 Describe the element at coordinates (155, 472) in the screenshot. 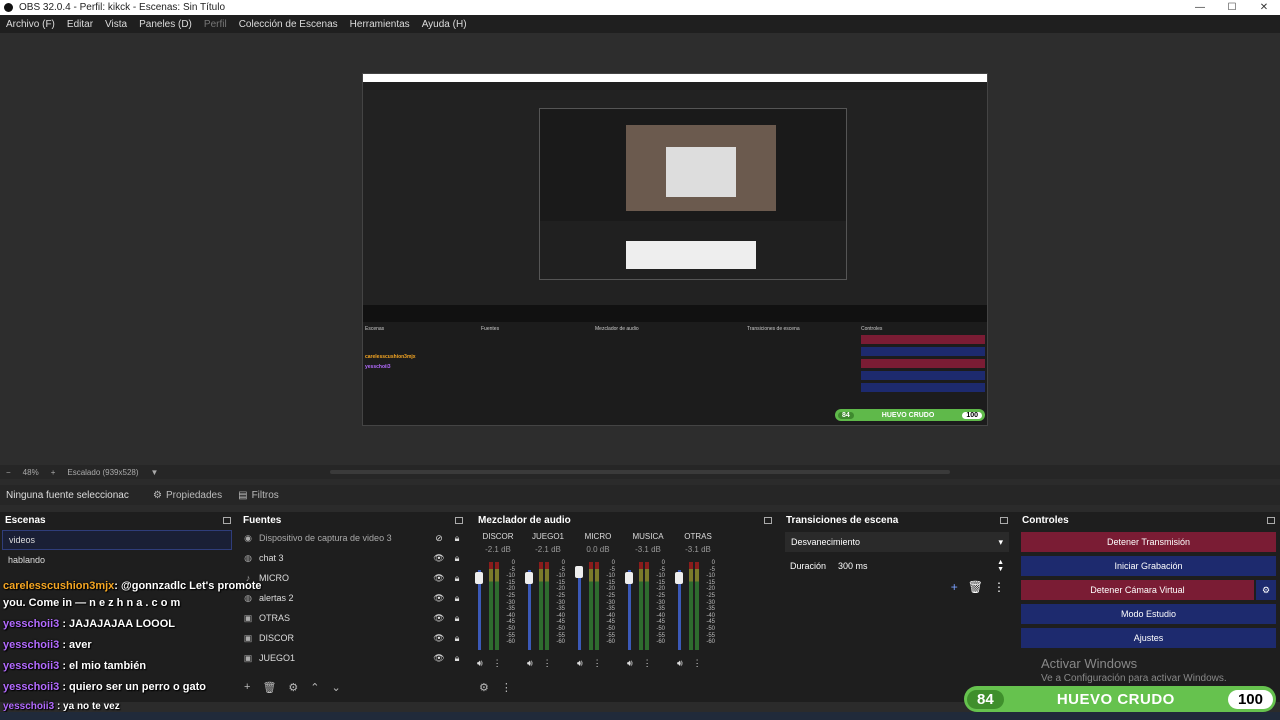

I see `scale-dropdown-icon: ▼` at that location.